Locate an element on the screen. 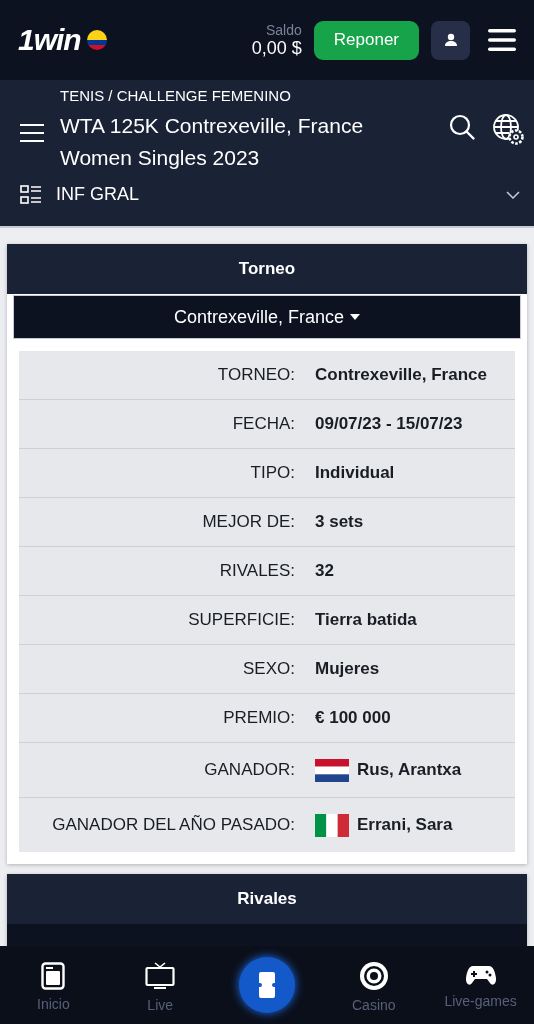 This screenshot has height=1024, width=534. row-label: PREMIO: is located at coordinates (259, 718).